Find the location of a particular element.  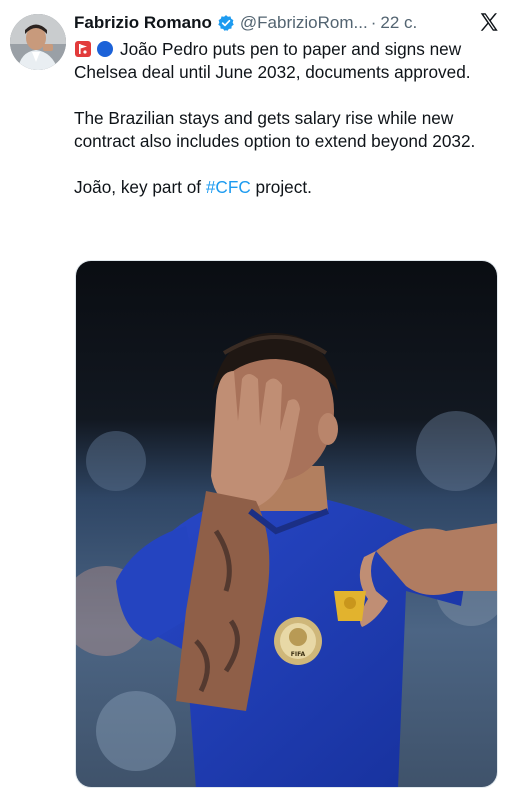

blue-circle-emoji is located at coordinates (105, 49).